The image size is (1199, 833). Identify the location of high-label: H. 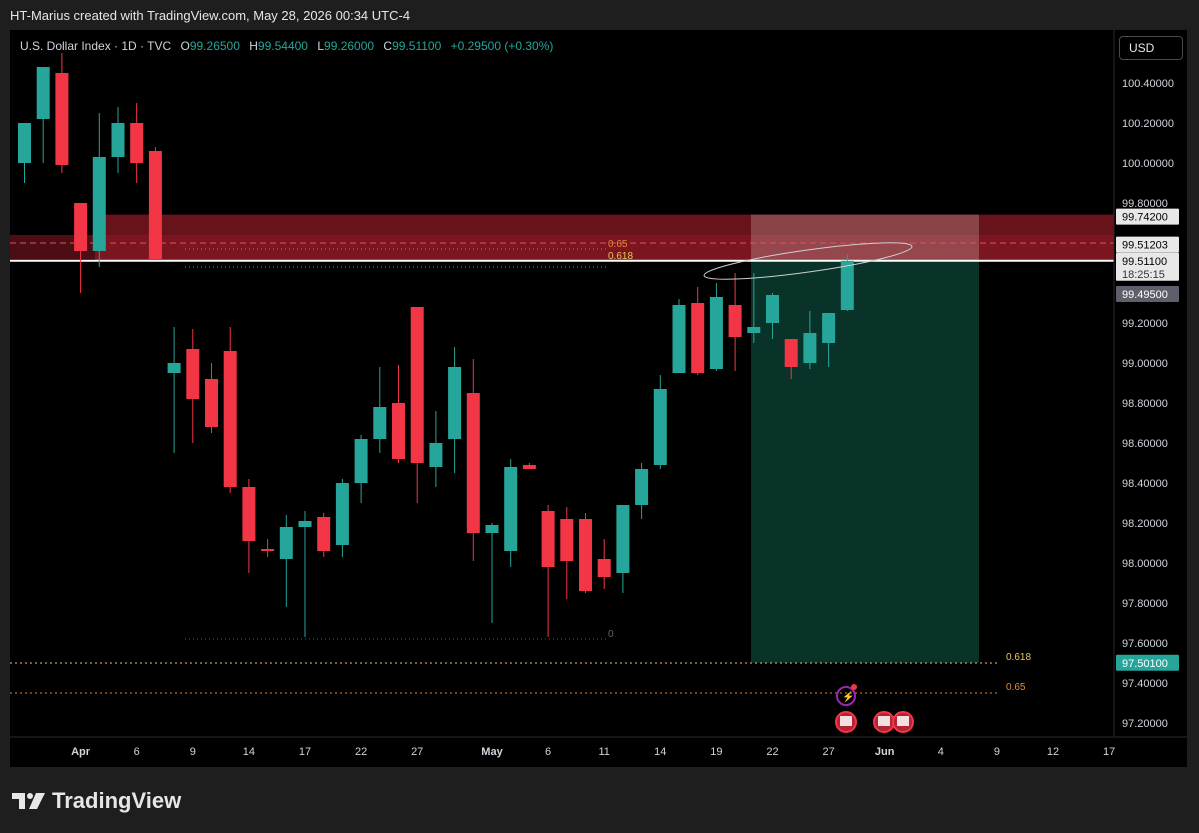
(253, 46).